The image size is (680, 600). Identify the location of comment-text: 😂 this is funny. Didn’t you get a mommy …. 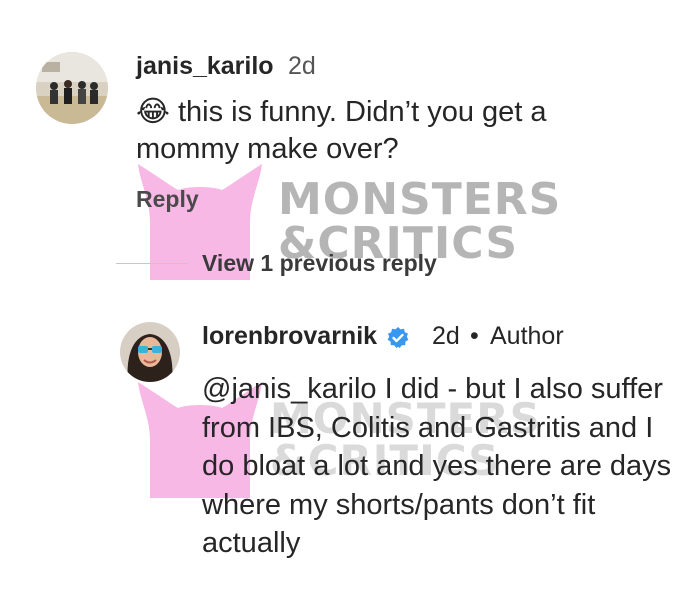
(386, 131).